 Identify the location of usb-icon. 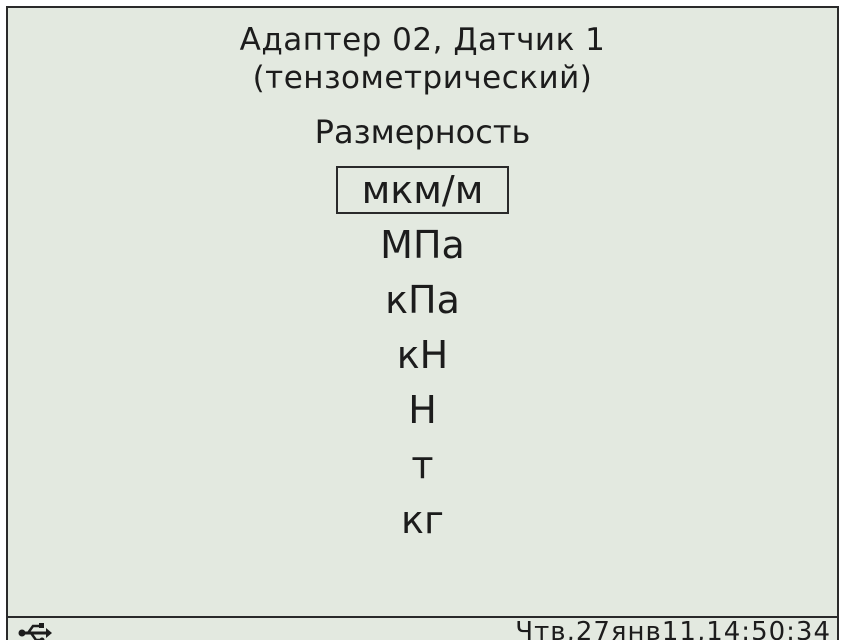
(35, 631).